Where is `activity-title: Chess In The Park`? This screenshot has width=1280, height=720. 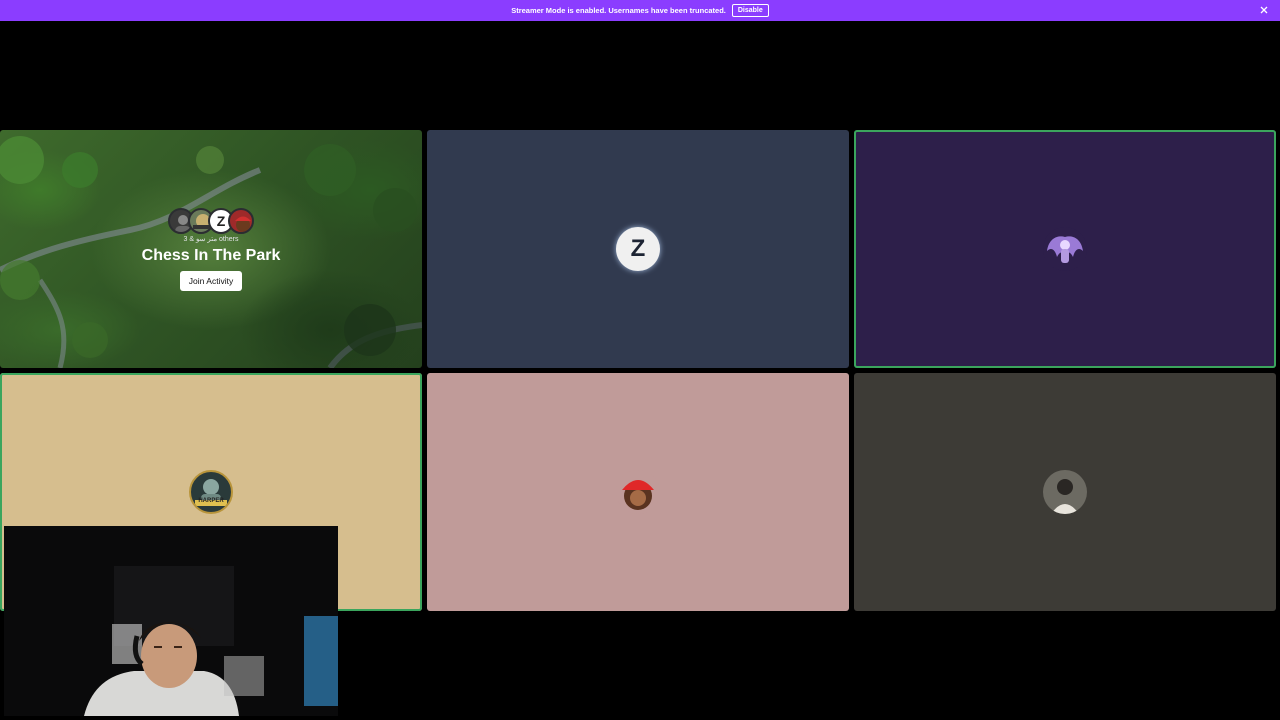
activity-title: Chess In The Park is located at coordinates (211, 255).